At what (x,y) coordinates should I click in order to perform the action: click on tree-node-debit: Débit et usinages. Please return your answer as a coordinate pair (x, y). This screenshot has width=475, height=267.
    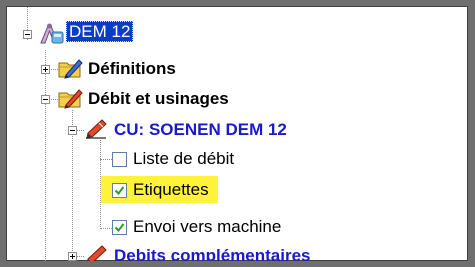
    Looking at the image, I should click on (158, 99).